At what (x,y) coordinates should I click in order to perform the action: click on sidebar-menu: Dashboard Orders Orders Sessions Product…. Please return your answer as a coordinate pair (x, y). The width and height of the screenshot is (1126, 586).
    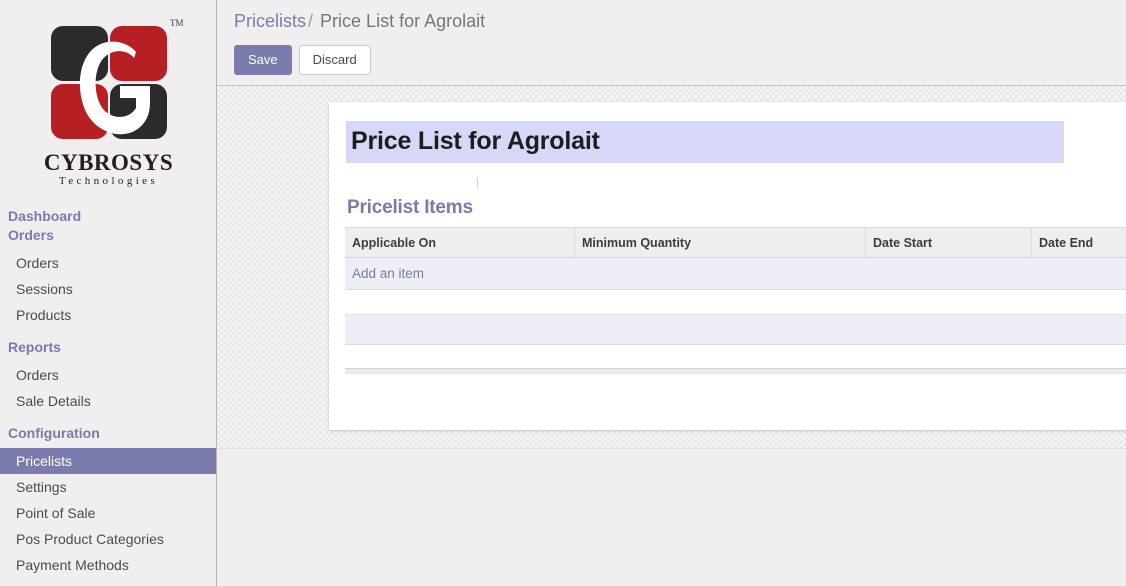
    Looking at the image, I should click on (108, 391).